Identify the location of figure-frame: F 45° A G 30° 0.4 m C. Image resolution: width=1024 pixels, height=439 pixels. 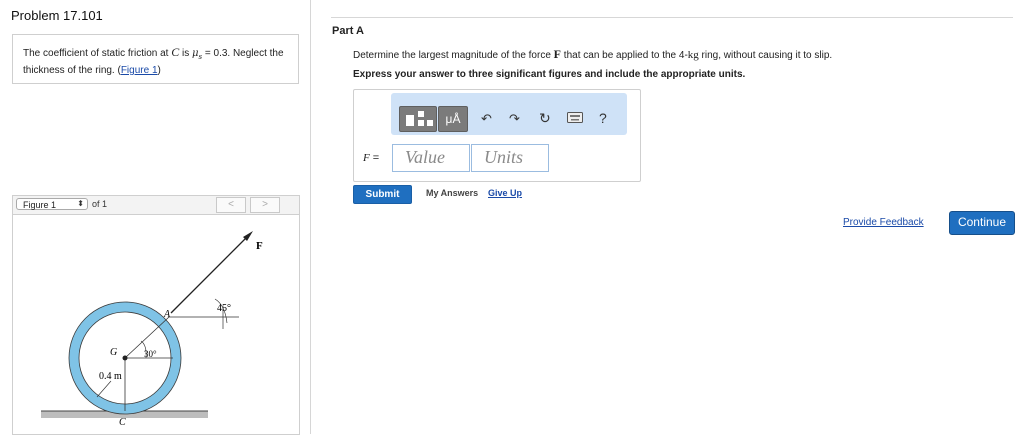
(156, 324).